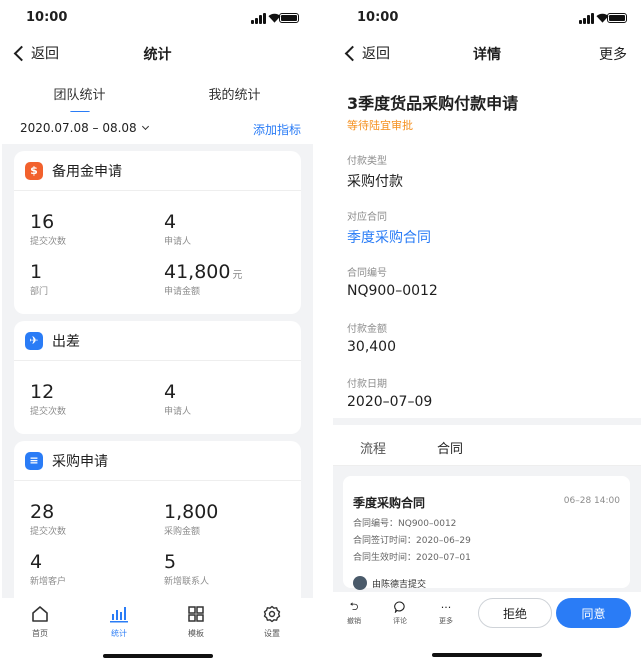 This screenshot has height=665, width=641. Describe the element at coordinates (412, 541) in the screenshot. I see `contract-signed-line: 合同签订时间：2020–06–29` at that location.